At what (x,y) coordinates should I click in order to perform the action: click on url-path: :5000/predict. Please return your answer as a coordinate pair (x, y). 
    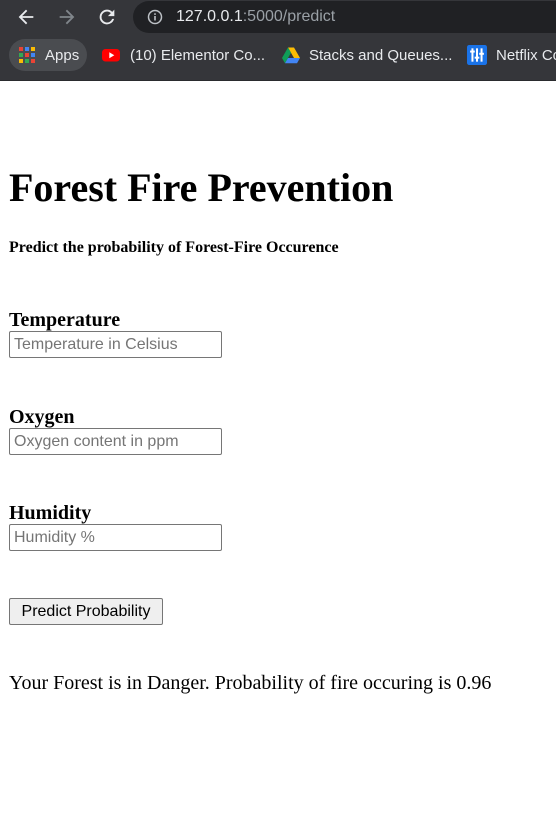
    Looking at the image, I should click on (289, 16).